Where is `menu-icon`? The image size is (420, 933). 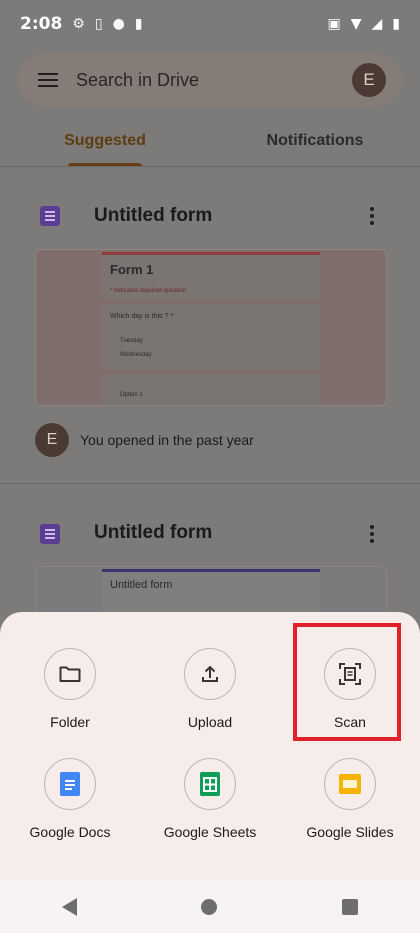 menu-icon is located at coordinates (48, 80).